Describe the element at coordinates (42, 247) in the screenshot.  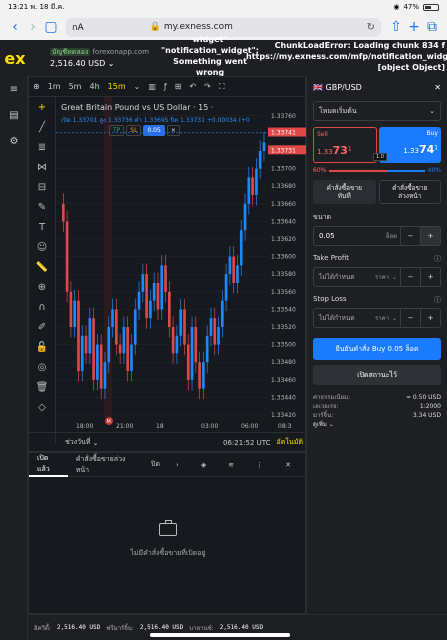
I see `emoji-icon: ☺` at that location.